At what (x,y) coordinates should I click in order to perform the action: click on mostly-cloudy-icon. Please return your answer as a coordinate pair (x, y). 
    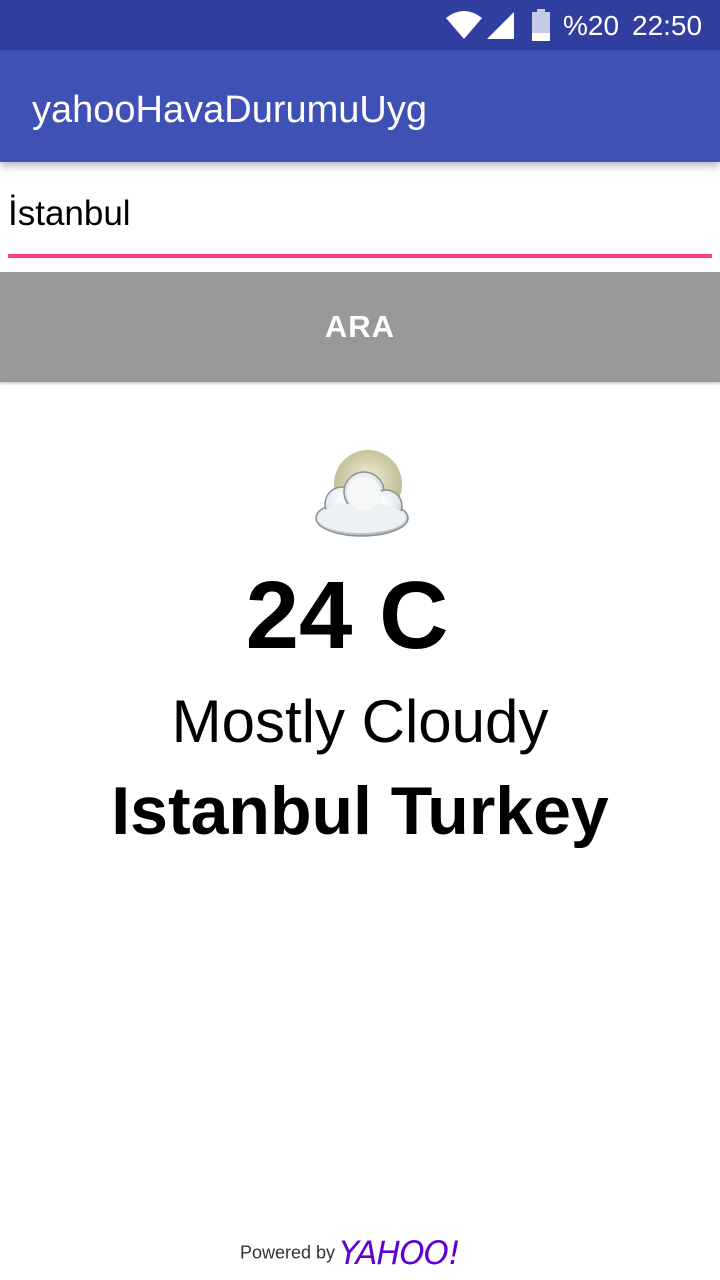
    Looking at the image, I should click on (362, 493).